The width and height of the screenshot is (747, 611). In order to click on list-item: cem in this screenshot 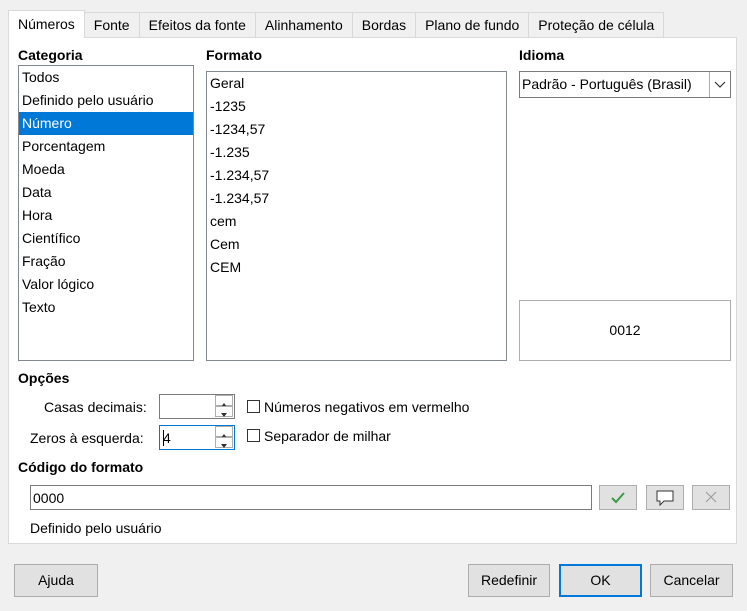, I will do `click(356, 221)`.